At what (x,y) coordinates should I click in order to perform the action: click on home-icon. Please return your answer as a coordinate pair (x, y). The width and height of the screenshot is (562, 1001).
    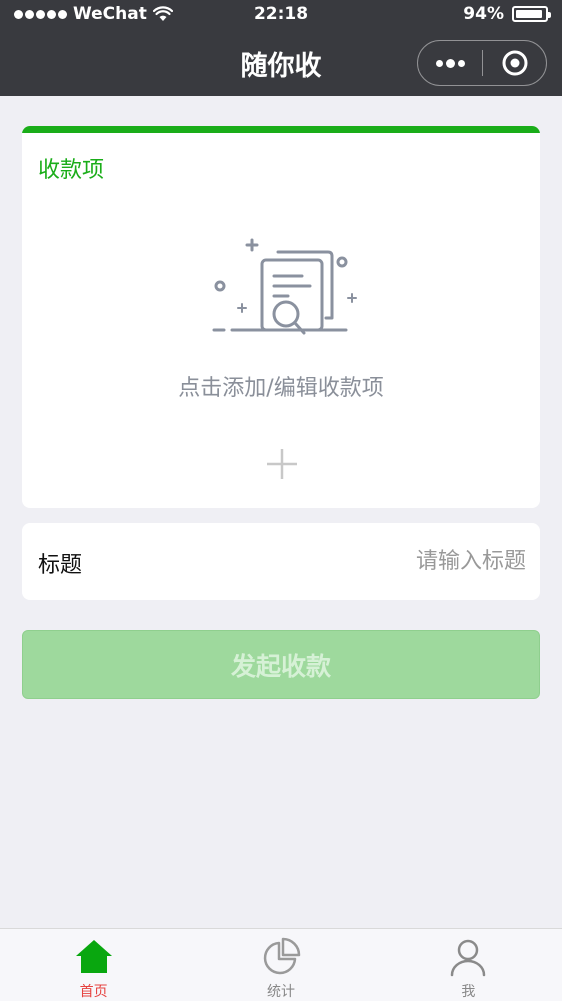
    Looking at the image, I should click on (93, 956).